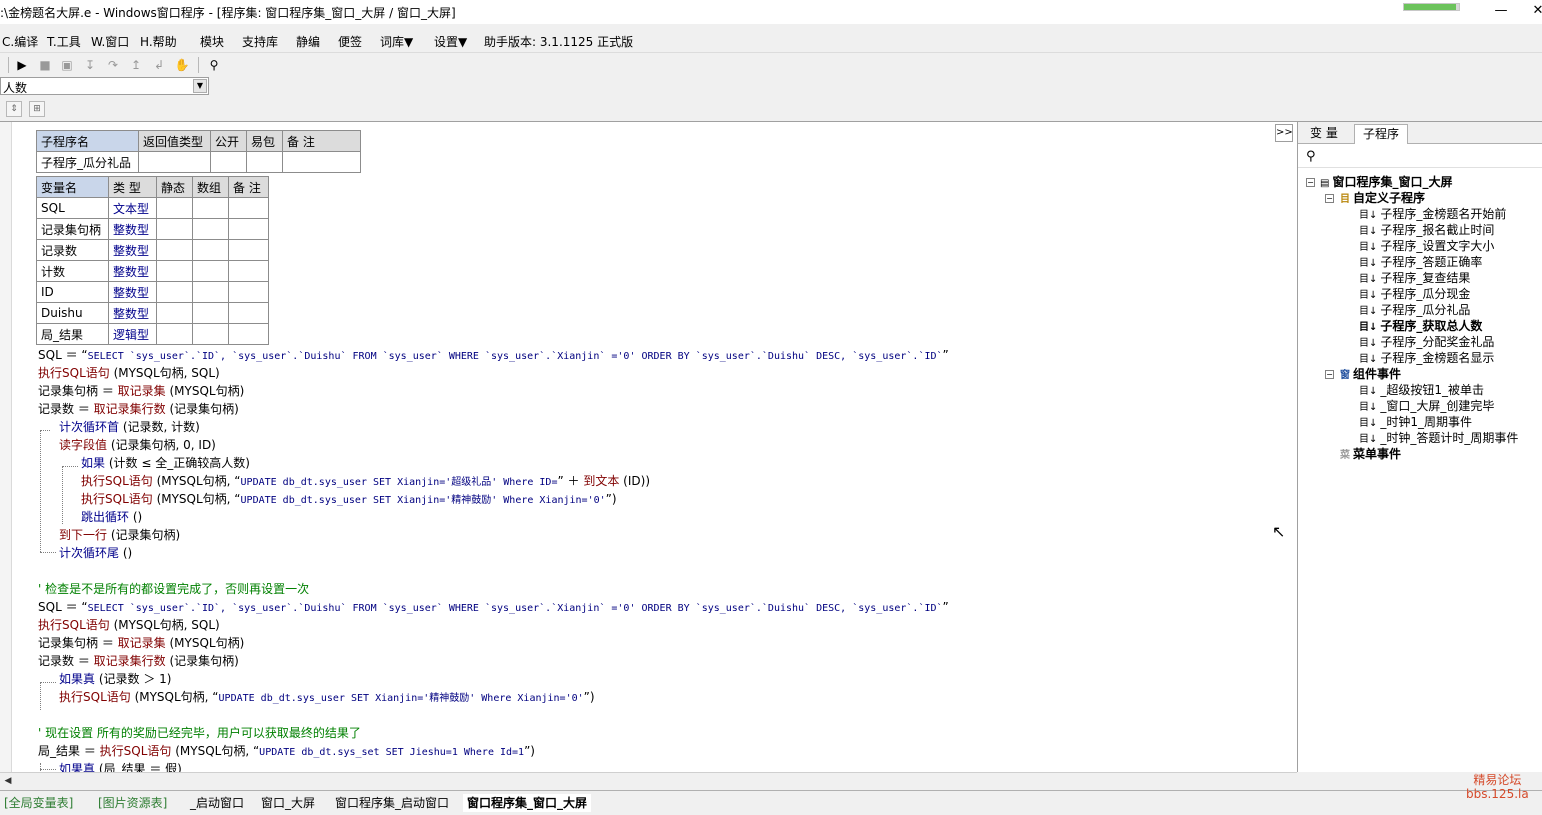  Describe the element at coordinates (72, 229) in the screenshot. I see `var-name: 记录集句柄` at that location.